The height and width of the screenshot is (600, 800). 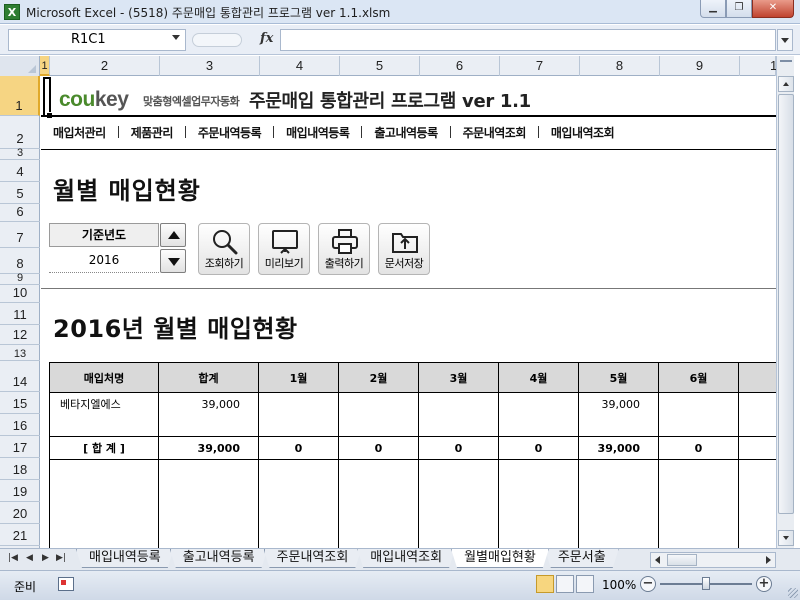 I want to click on row-header: 13, so click(x=20, y=353).